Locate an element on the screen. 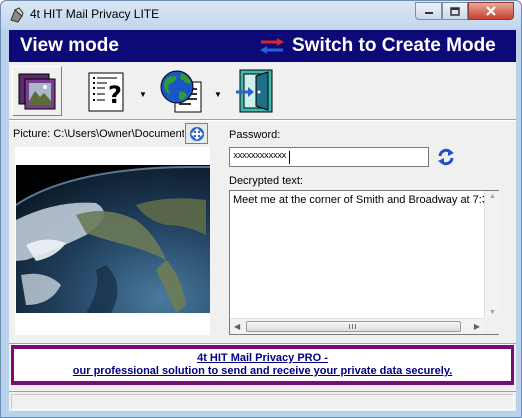 Image resolution: width=522 pixels, height=418 pixels. grip-icon is located at coordinates (352, 326).